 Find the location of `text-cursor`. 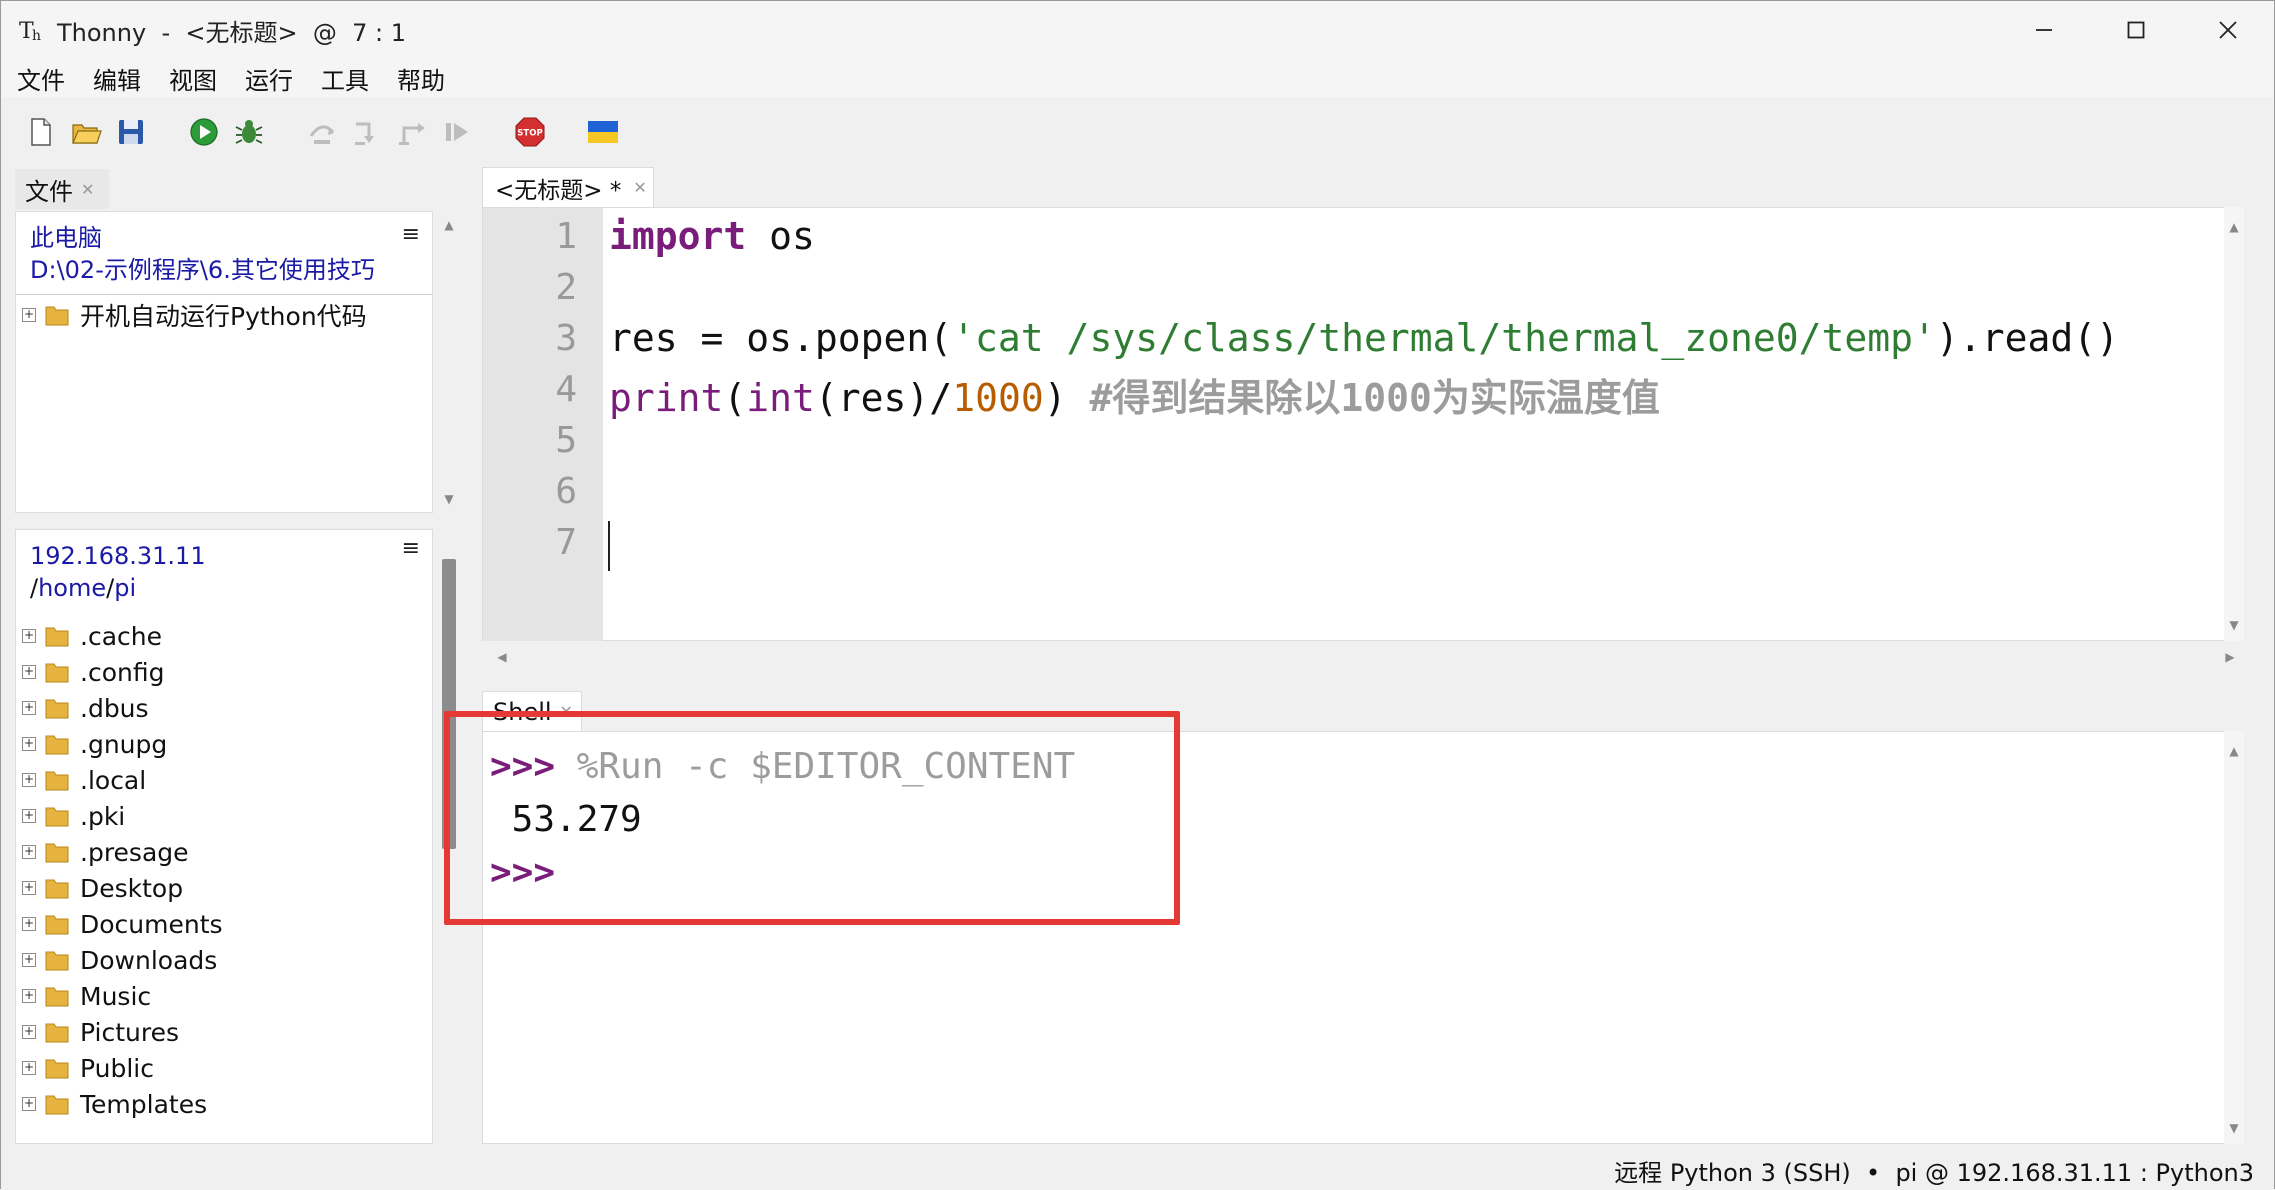

text-cursor is located at coordinates (609, 546).